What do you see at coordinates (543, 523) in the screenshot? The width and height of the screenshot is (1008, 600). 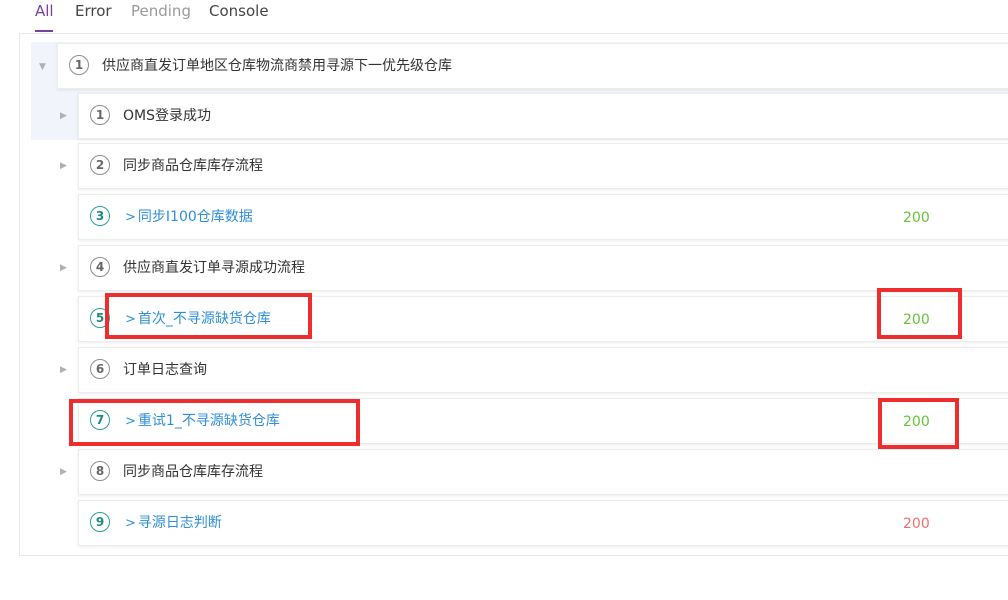 I see `api-step-row: 9 > 寻源日志判断 200` at bounding box center [543, 523].